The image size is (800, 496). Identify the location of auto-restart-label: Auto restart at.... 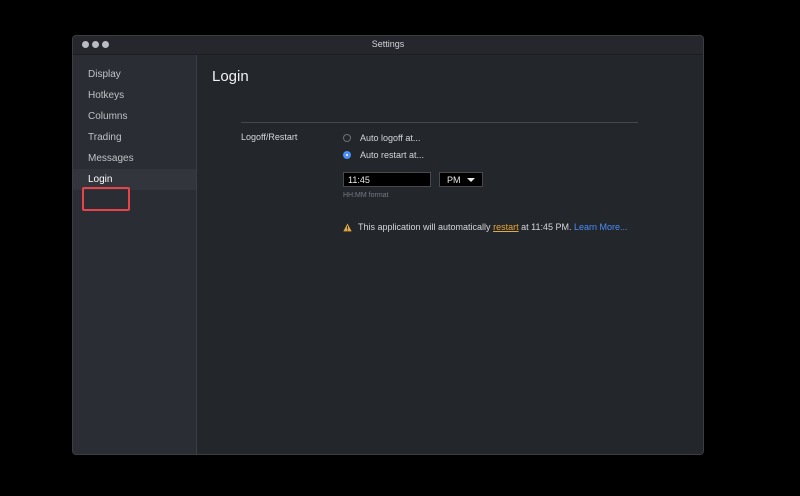
(392, 155).